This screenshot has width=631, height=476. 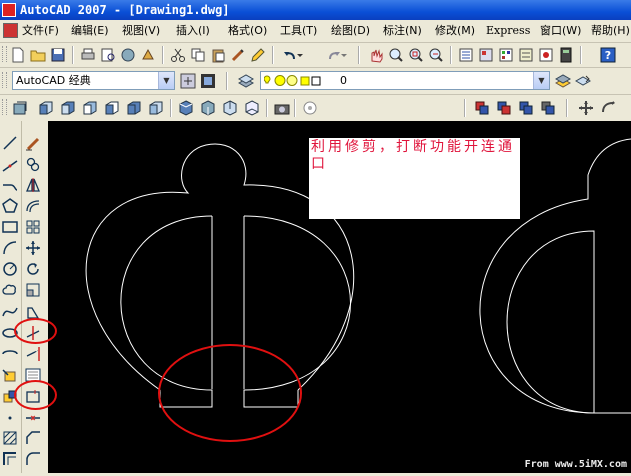 What do you see at coordinates (506, 55) in the screenshot?
I see `tool-palettes-icon` at bounding box center [506, 55].